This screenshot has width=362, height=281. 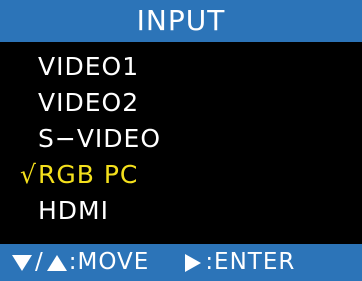 What do you see at coordinates (181, 210) in the screenshot?
I see `input-option-hdmi: HDMI` at bounding box center [181, 210].